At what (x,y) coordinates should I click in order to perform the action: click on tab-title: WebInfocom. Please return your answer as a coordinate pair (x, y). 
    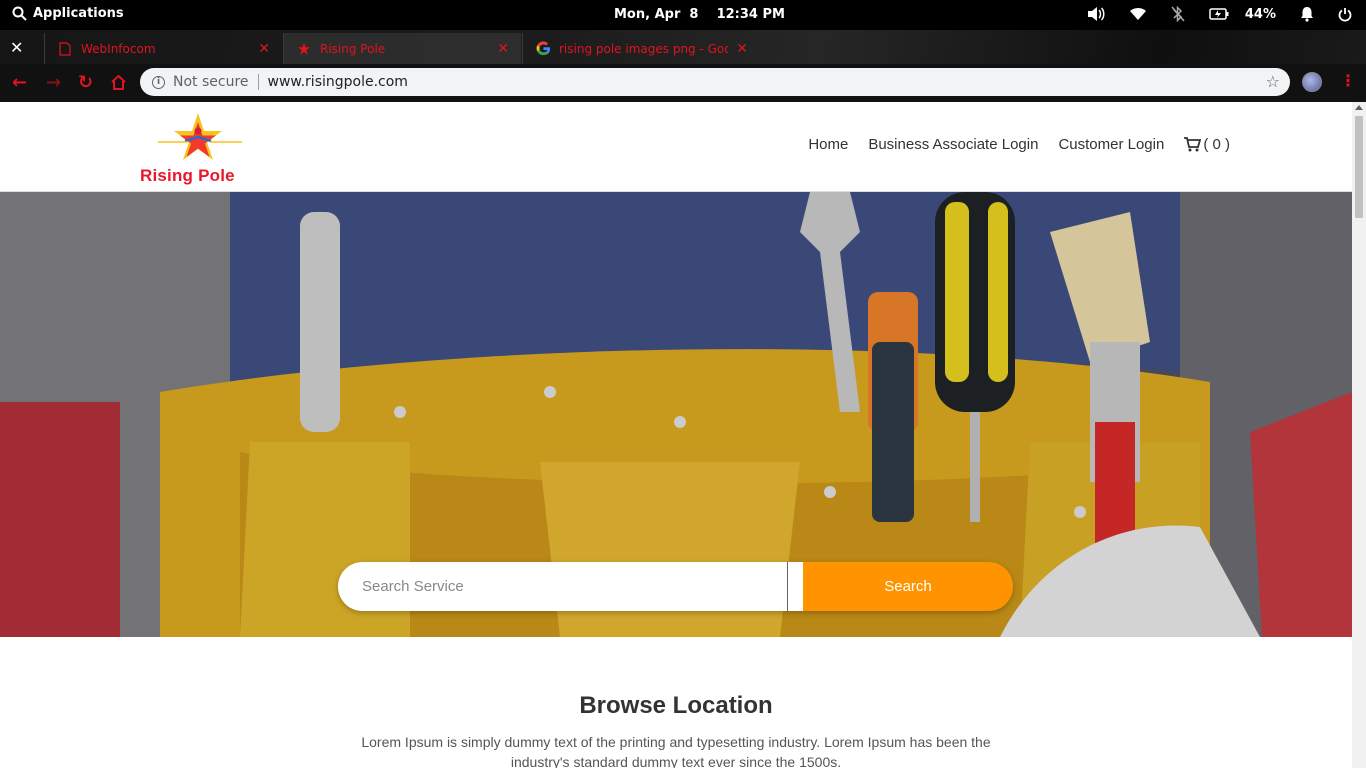
    Looking at the image, I should click on (118, 48).